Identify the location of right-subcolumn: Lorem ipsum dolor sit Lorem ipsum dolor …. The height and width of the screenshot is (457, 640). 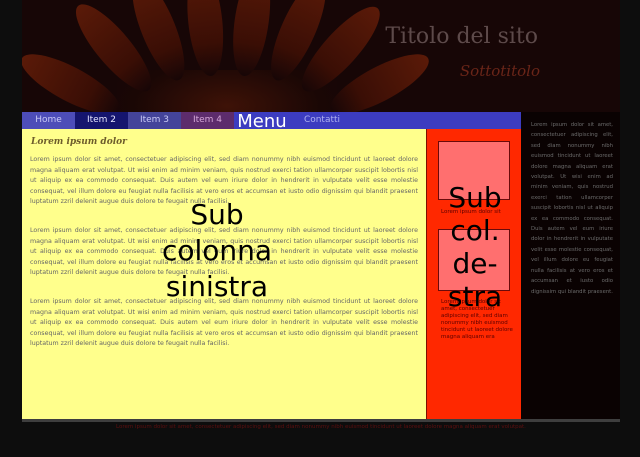
(473, 274).